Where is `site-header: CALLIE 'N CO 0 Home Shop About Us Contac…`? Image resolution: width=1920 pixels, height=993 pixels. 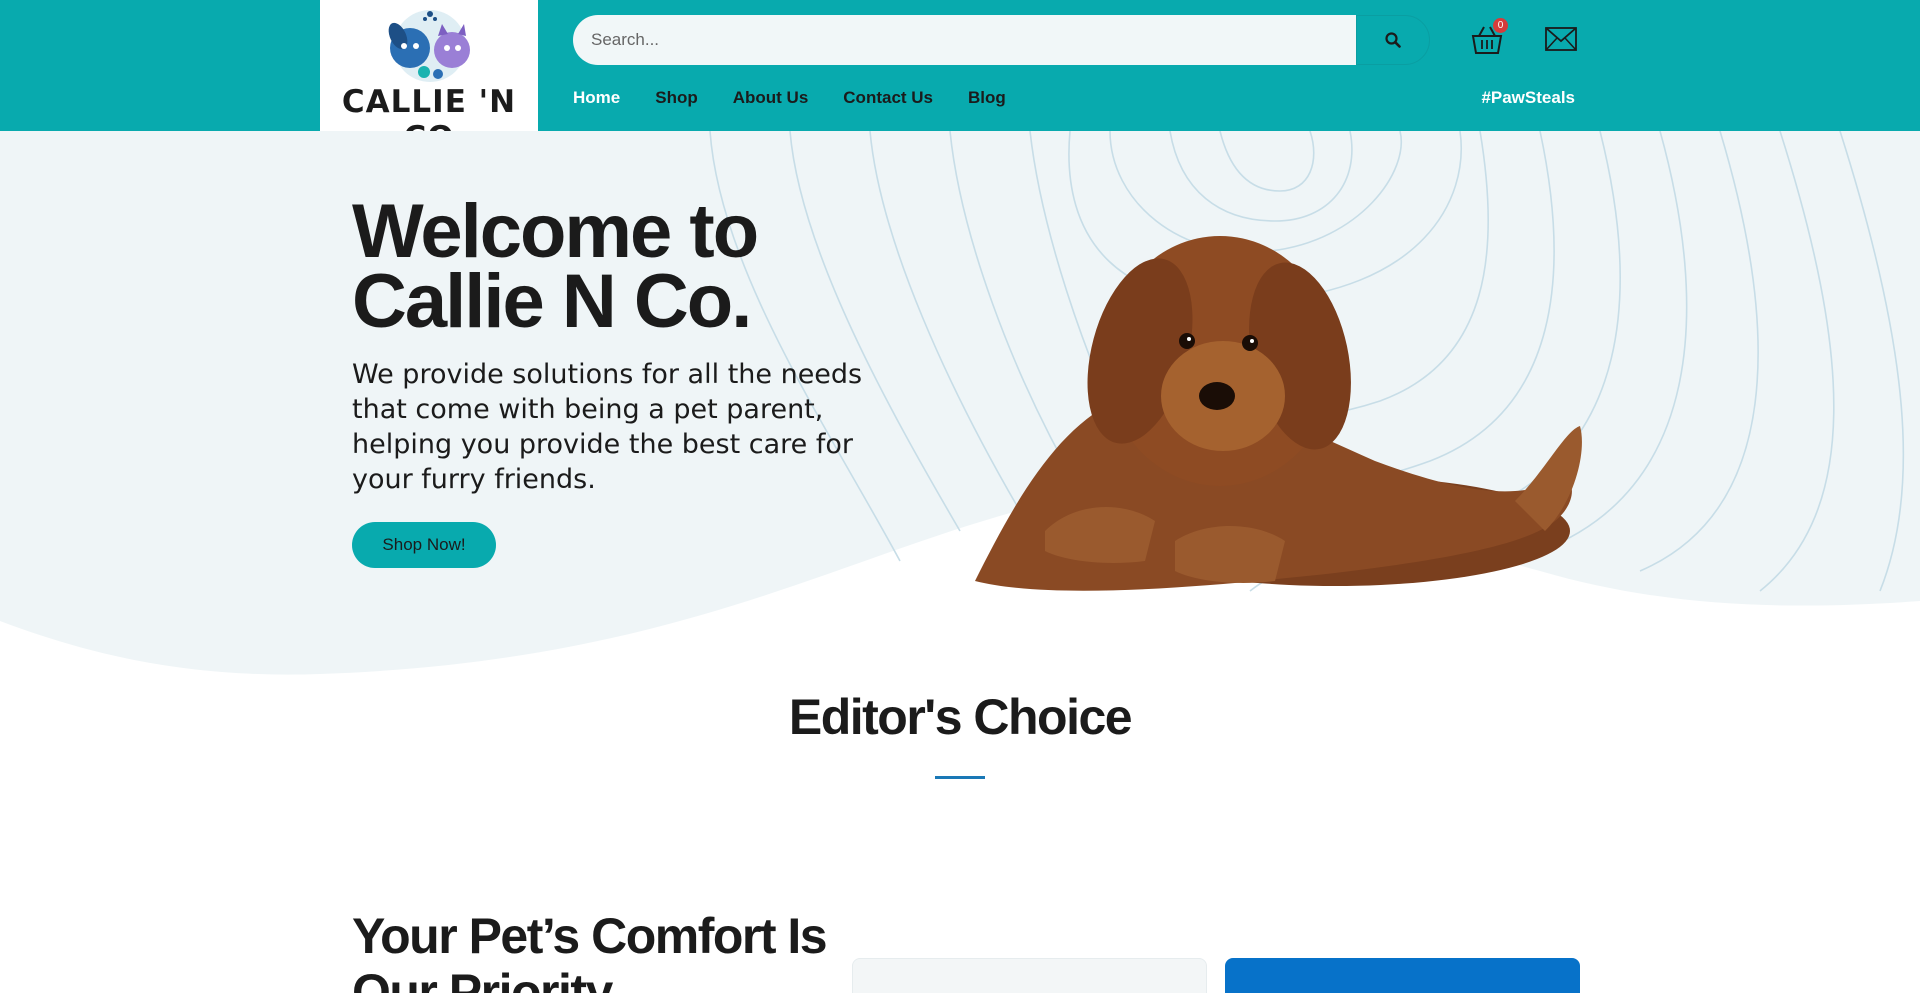 site-header: CALLIE 'N CO 0 Home Shop About Us Contac… is located at coordinates (960, 65).